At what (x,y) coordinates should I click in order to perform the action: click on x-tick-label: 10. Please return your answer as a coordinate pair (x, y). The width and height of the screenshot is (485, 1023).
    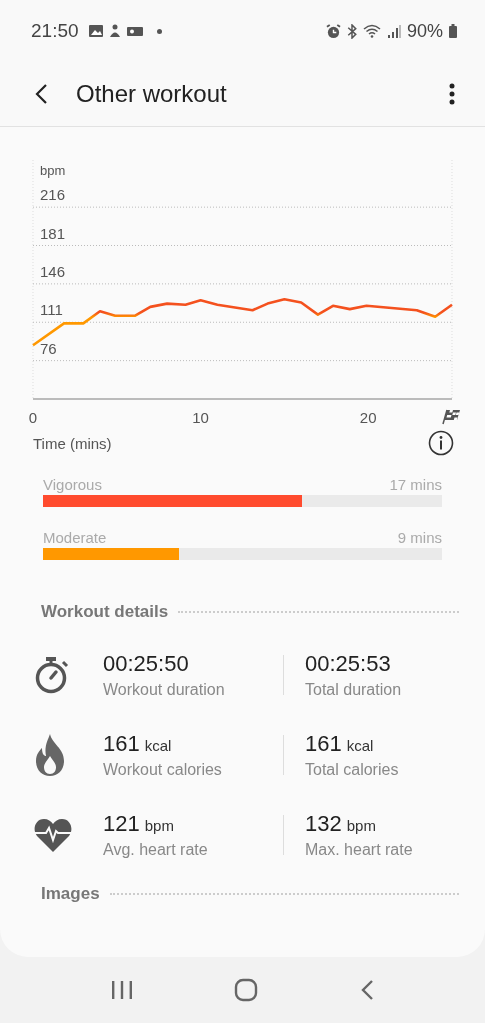
    Looking at the image, I should click on (200, 417).